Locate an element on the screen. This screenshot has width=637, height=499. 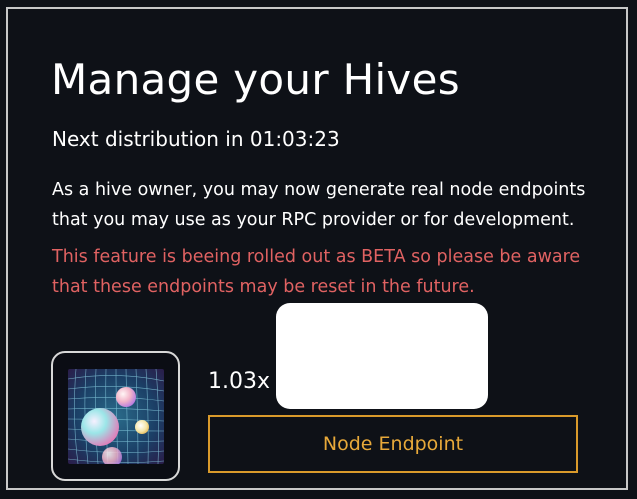
hive-thumbnail is located at coordinates (115, 416).